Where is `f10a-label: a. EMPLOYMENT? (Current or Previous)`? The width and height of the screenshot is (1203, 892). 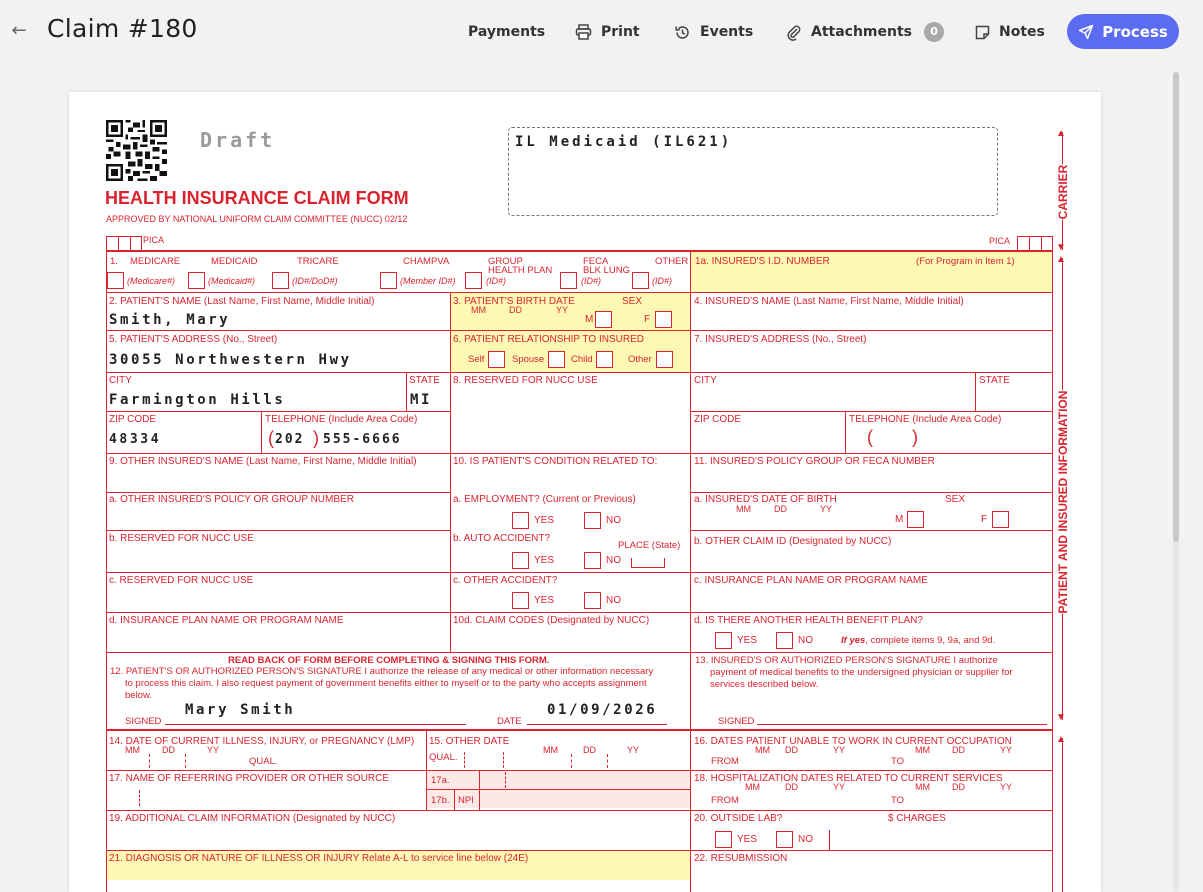 f10a-label: a. EMPLOYMENT? (Current or Previous) is located at coordinates (544, 499).